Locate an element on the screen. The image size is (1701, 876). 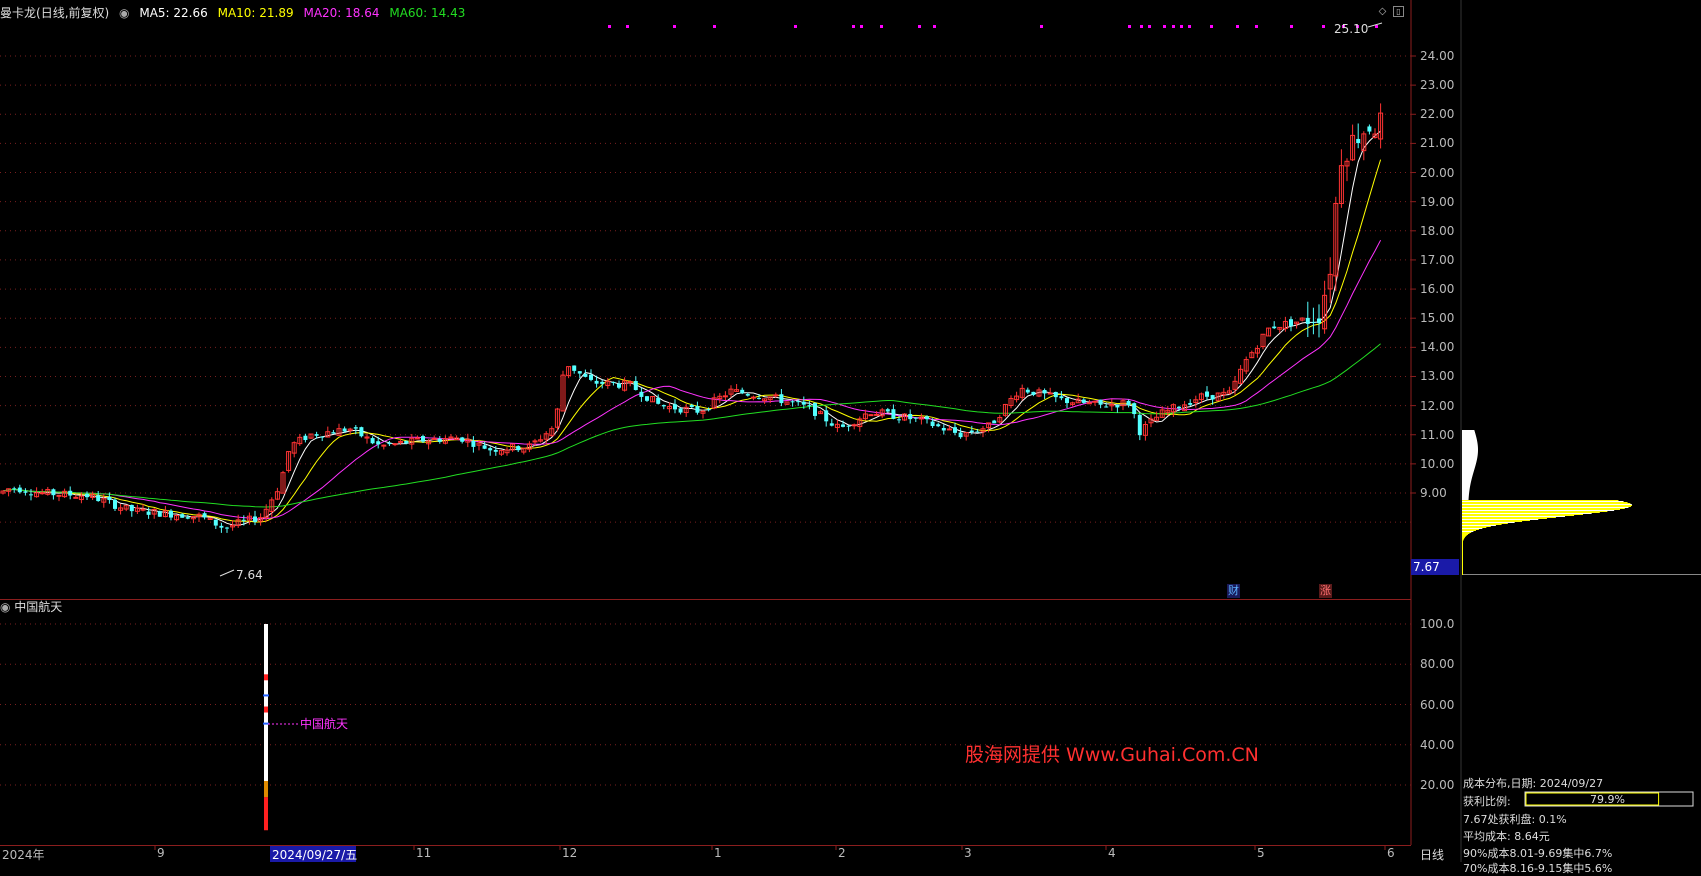
settings-toggle-icon: ◉ is located at coordinates (124, 13).